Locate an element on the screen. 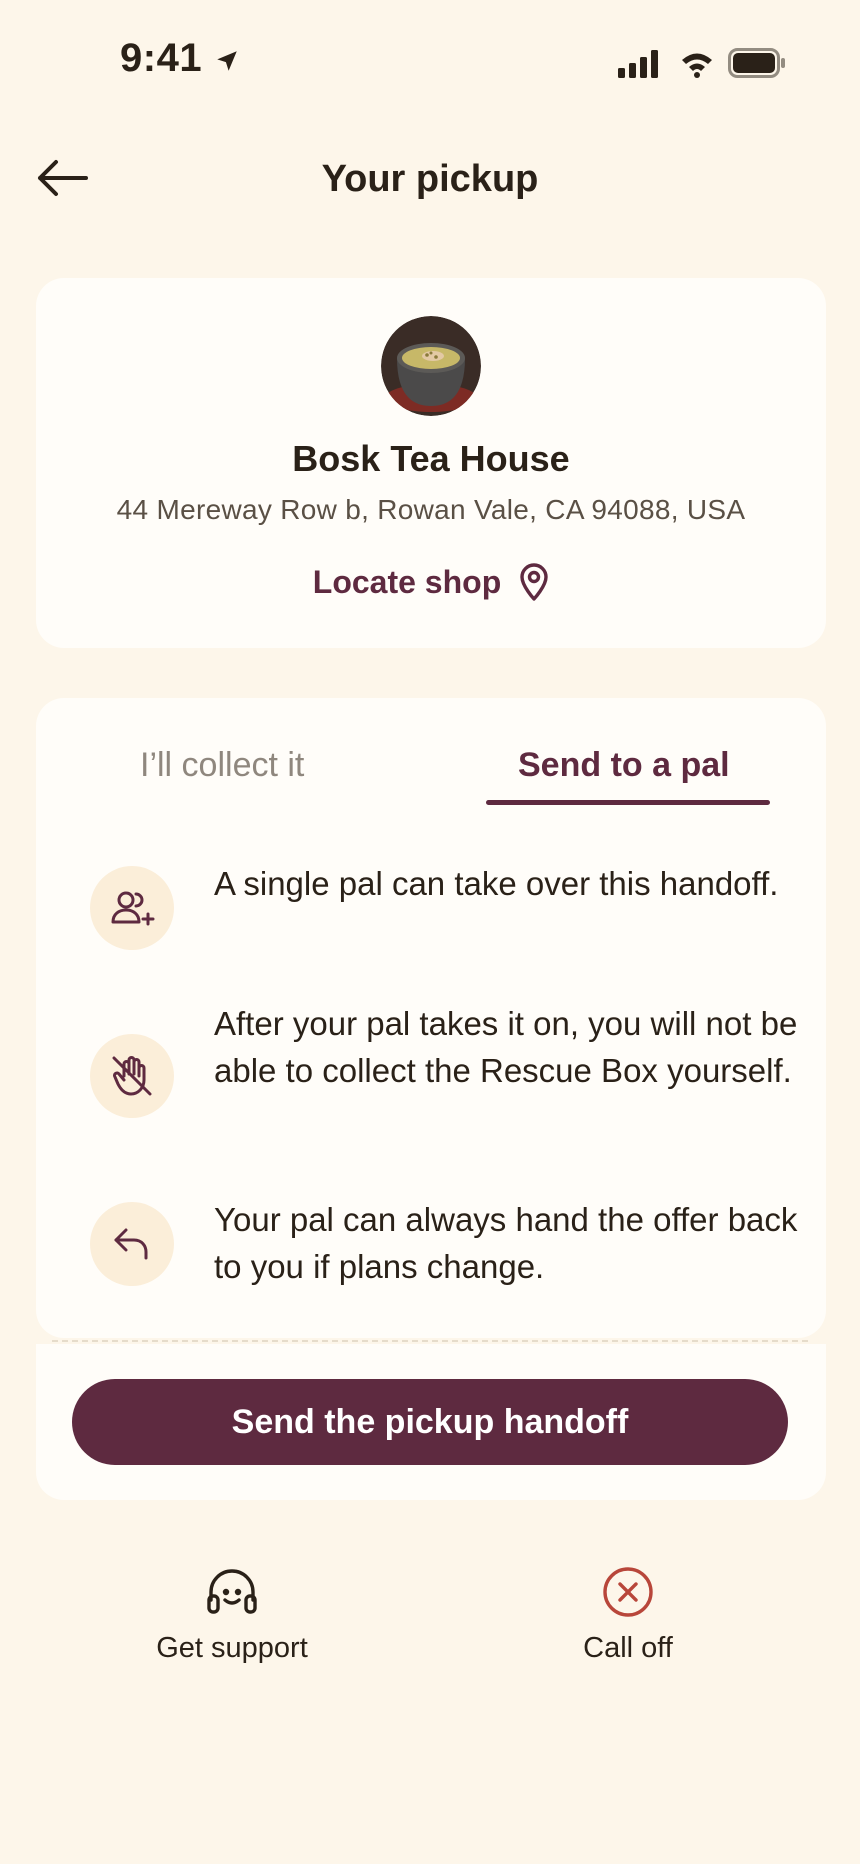 This screenshot has width=860, height=1864. cta-card: Send the pickup handoff is located at coordinates (431, 1422).